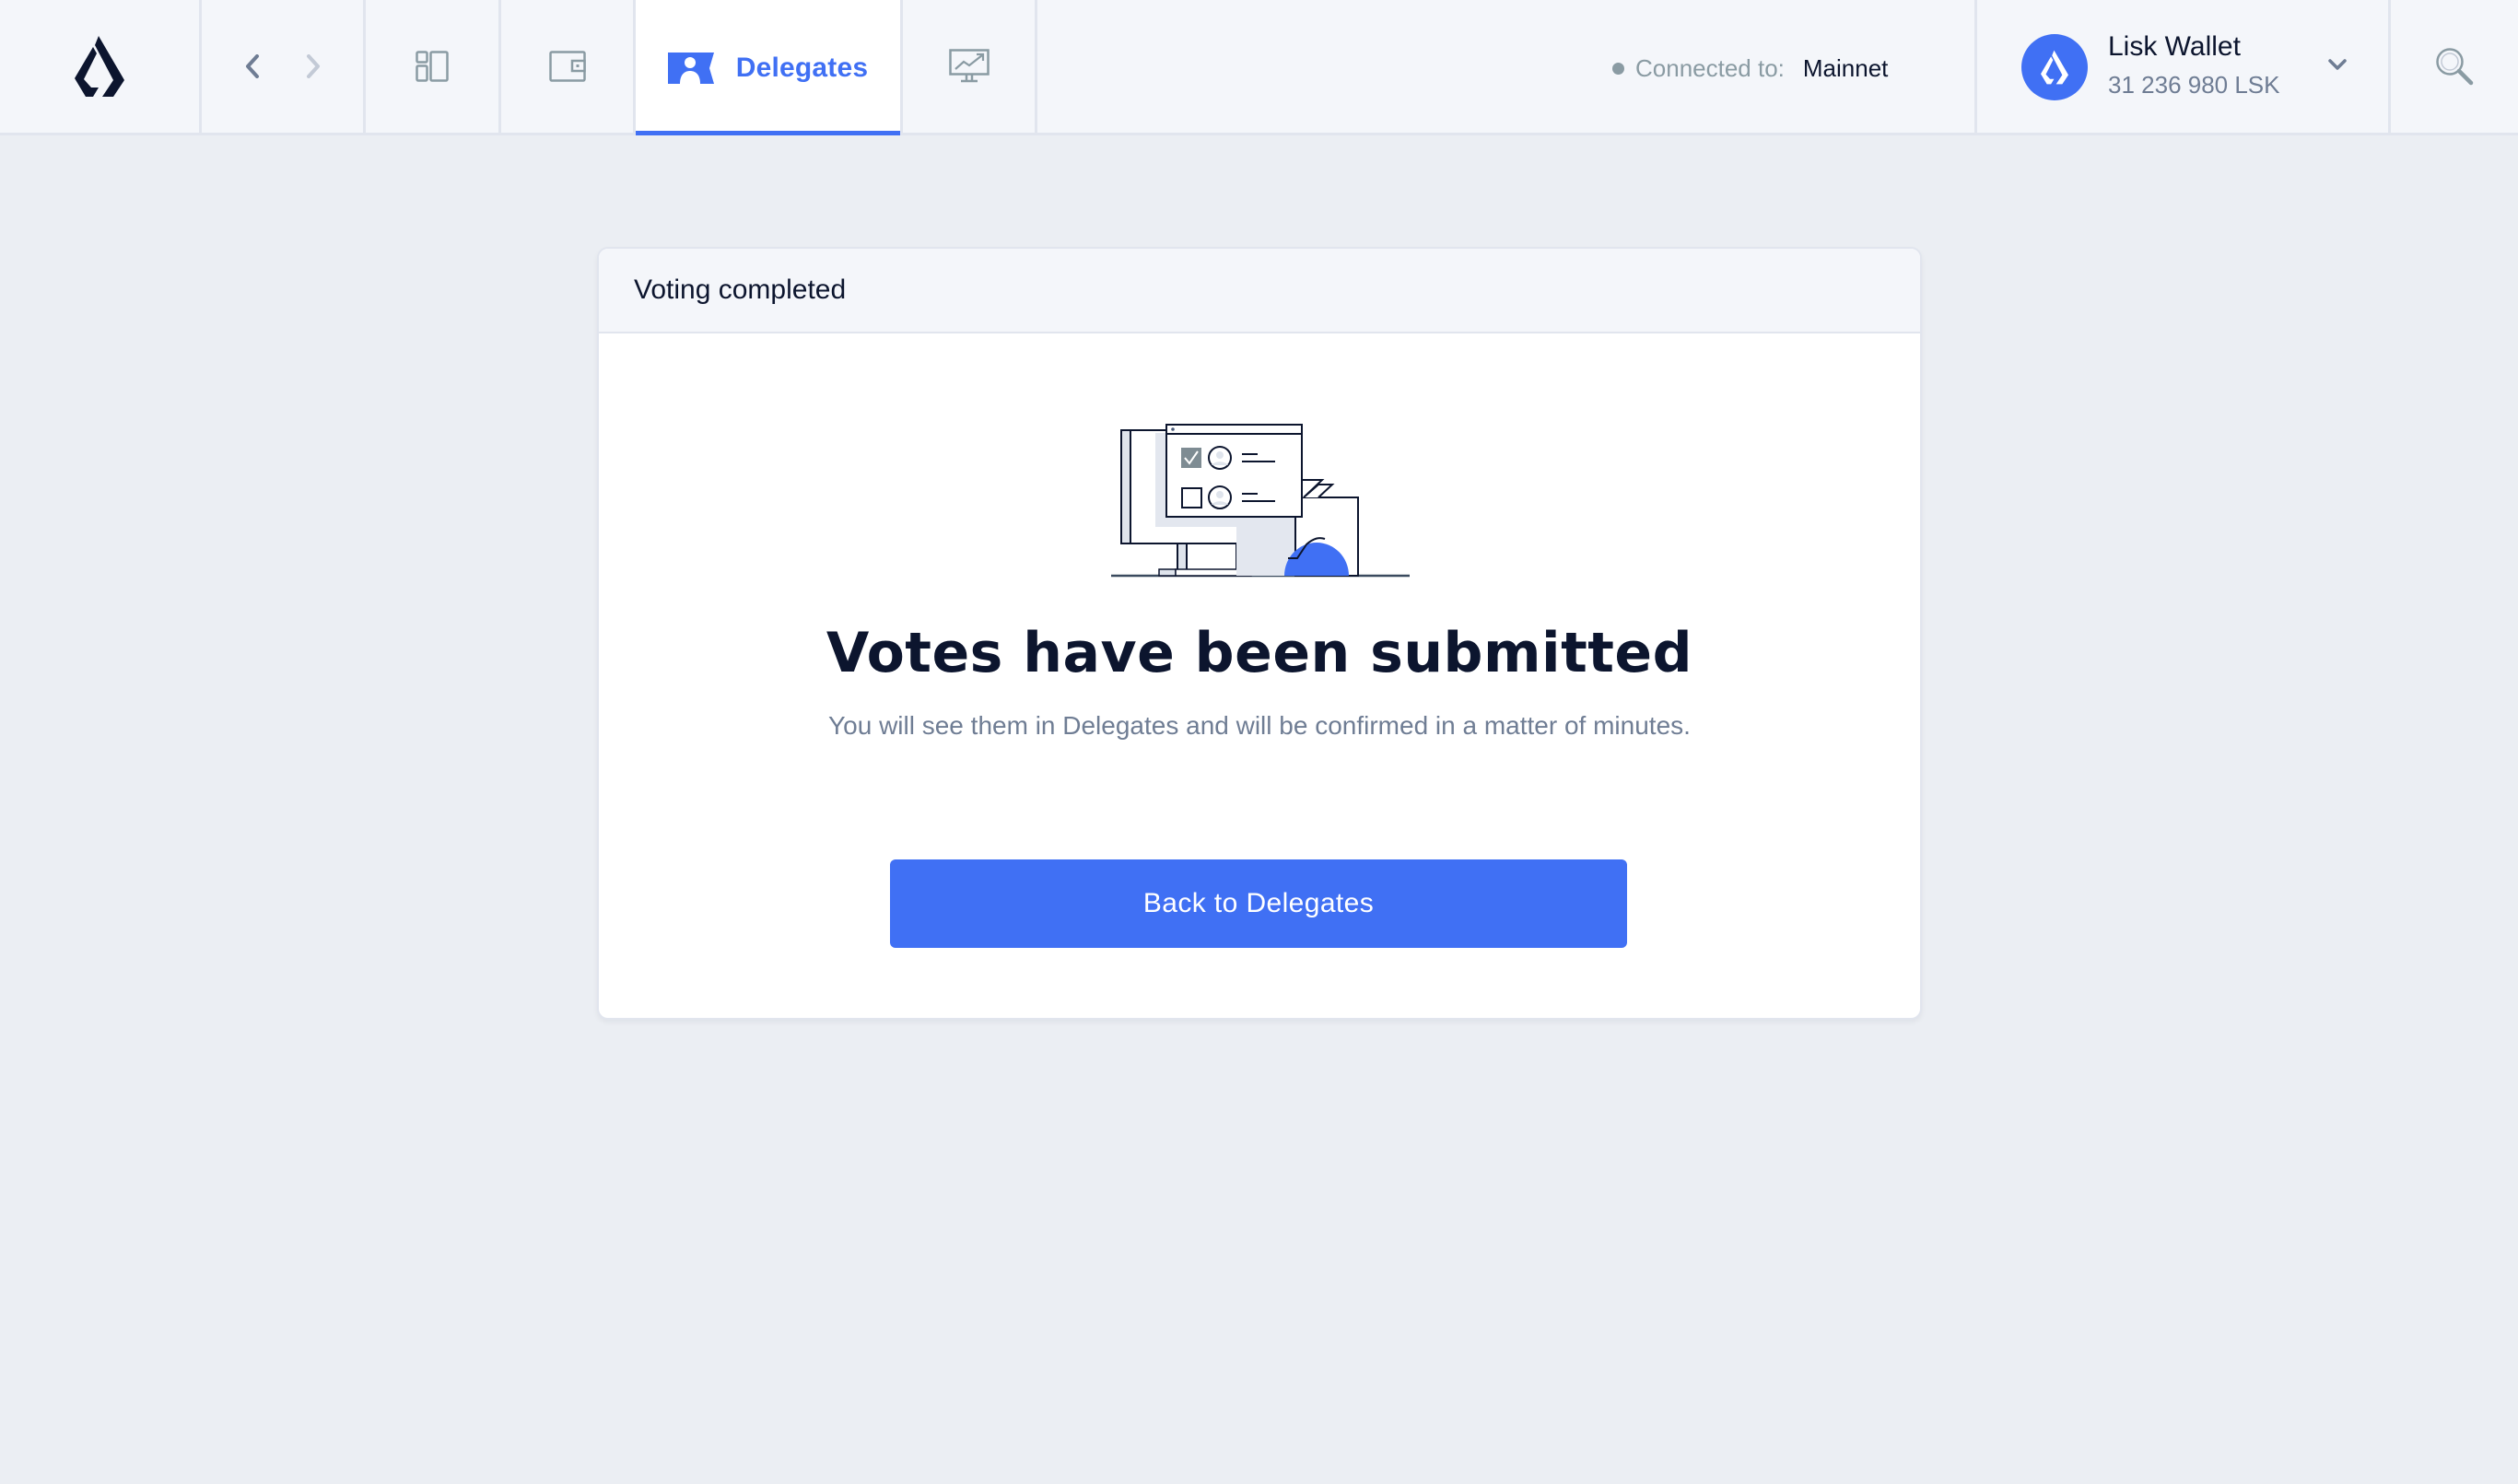 This screenshot has height=1484, width=2518. What do you see at coordinates (2194, 85) in the screenshot?
I see `account-balance: 31 236 980 LSK` at bounding box center [2194, 85].